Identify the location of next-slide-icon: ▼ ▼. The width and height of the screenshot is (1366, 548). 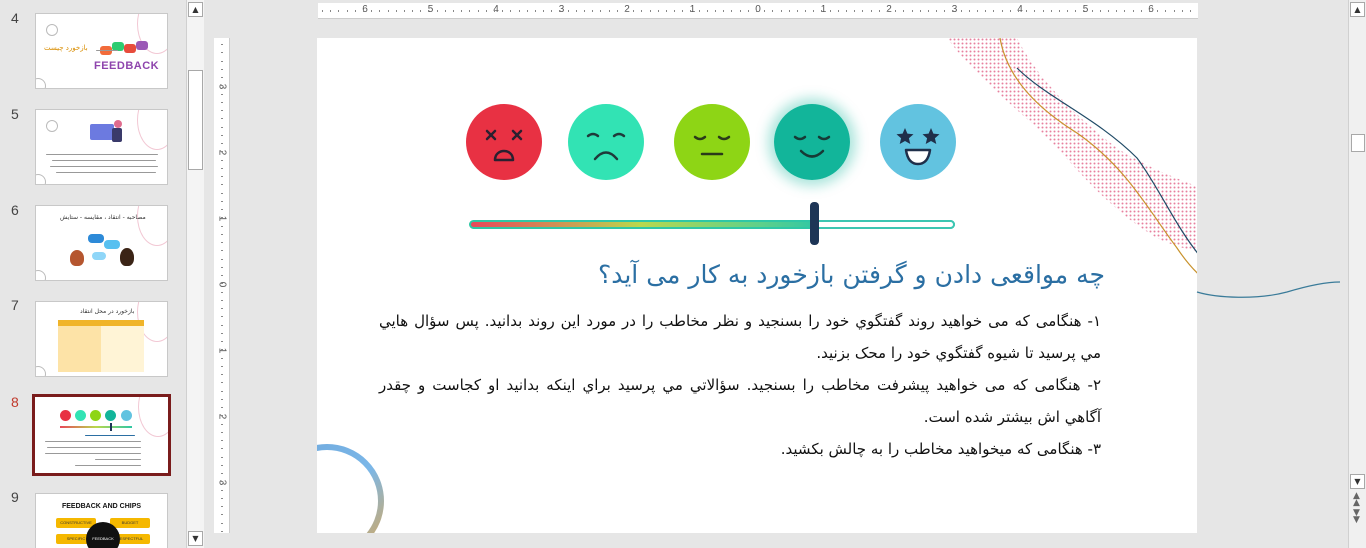
(1356, 517).